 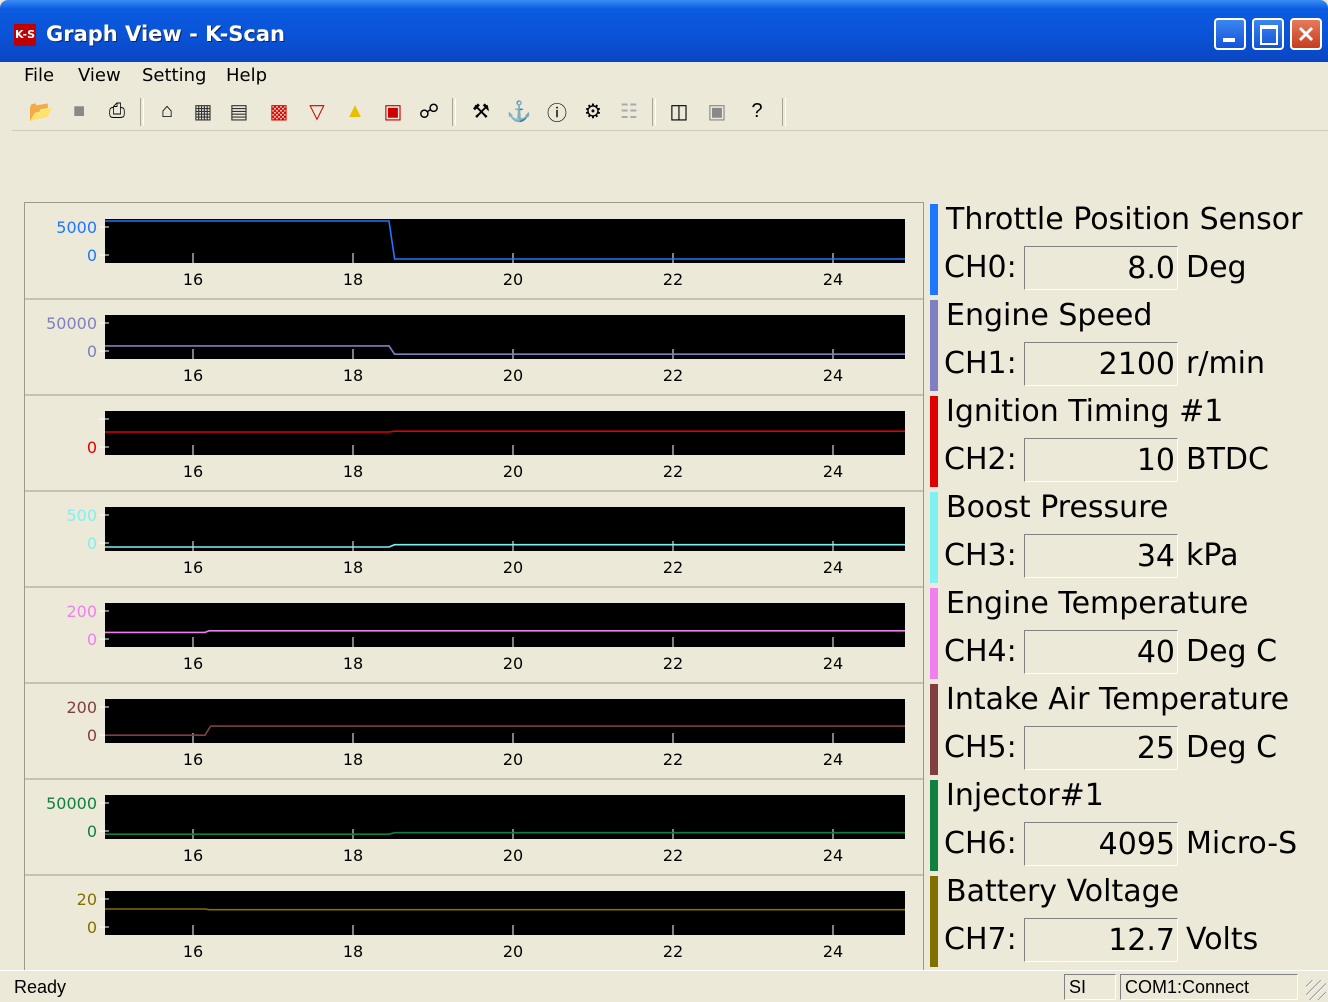 What do you see at coordinates (317, 111) in the screenshot?
I see `filter-icon: ▽` at bounding box center [317, 111].